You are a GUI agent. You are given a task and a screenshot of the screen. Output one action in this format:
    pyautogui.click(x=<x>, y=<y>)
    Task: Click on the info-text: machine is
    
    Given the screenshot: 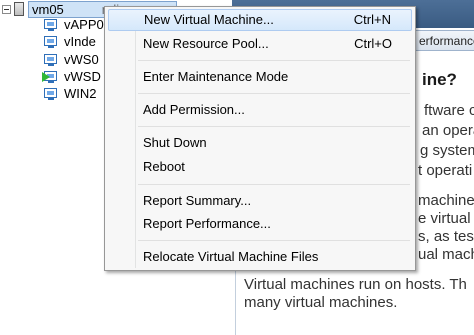 What is the action you would take?
    pyautogui.click(x=446, y=200)
    